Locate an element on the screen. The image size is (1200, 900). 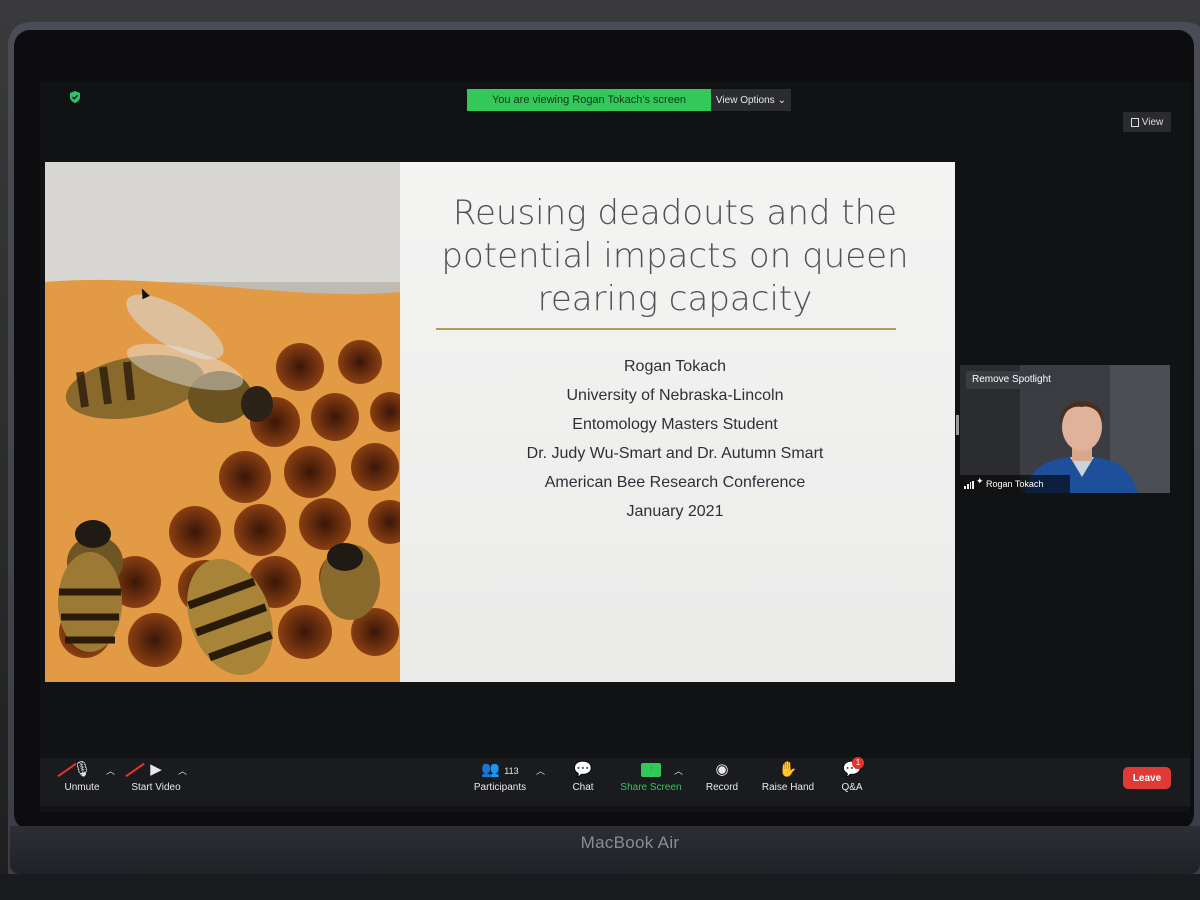
chevron-down-icon: ⌄ is located at coordinates (782, 100).